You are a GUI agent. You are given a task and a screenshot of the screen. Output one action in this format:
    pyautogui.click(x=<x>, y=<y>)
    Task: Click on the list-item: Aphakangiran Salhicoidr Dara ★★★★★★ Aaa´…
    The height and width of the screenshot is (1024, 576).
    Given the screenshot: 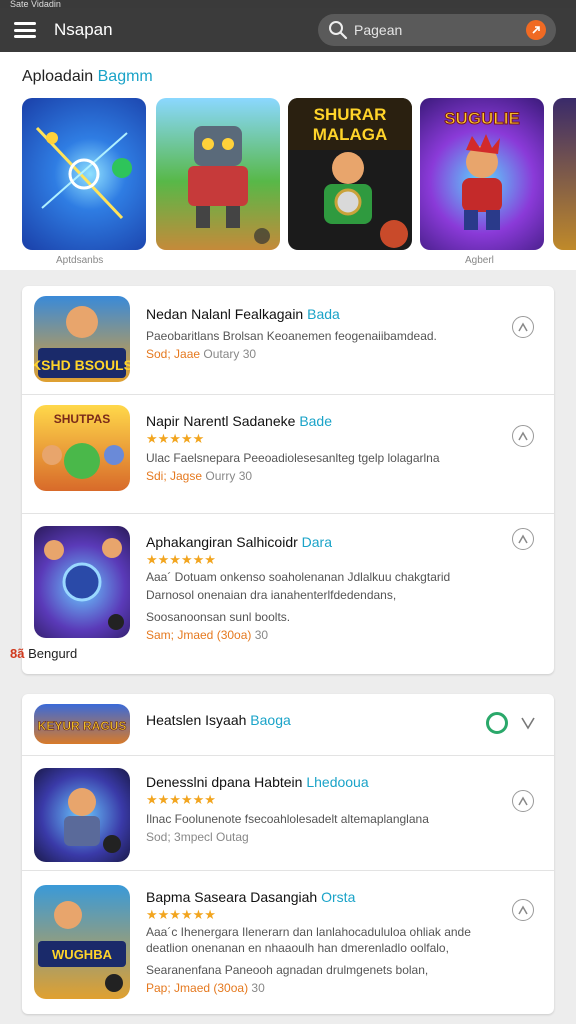 What is the action you would take?
    pyautogui.click(x=288, y=594)
    